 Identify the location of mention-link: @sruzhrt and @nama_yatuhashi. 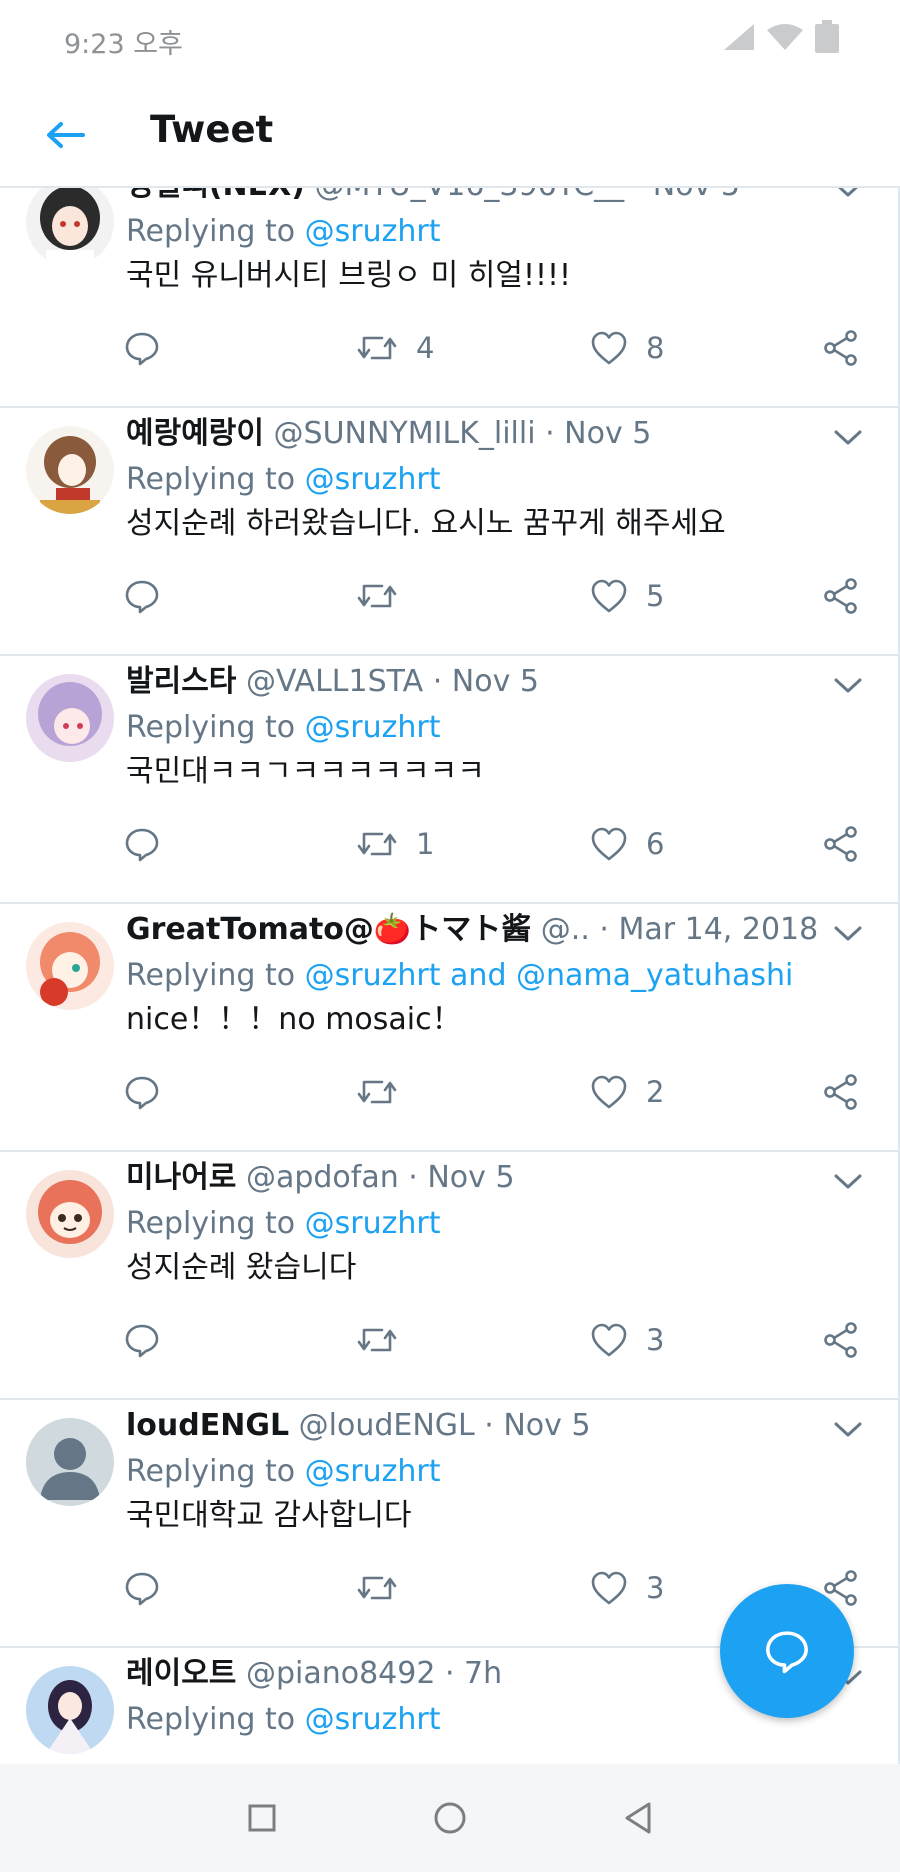
(549, 975).